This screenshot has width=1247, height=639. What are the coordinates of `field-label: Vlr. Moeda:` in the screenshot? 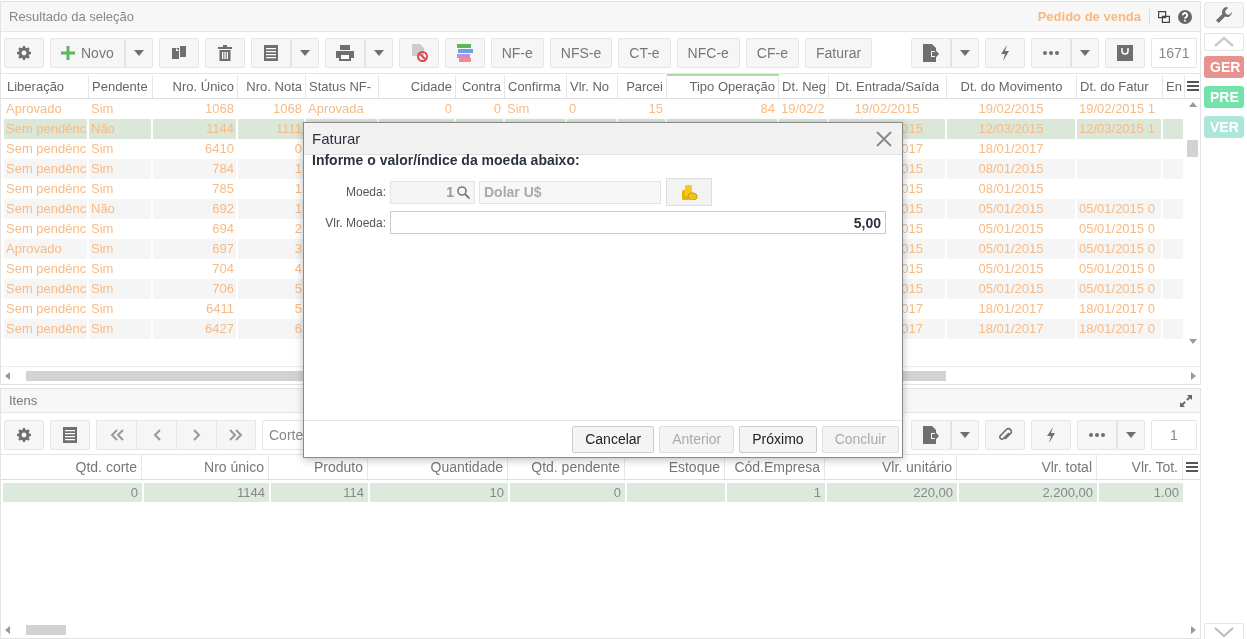 It's located at (355, 222).